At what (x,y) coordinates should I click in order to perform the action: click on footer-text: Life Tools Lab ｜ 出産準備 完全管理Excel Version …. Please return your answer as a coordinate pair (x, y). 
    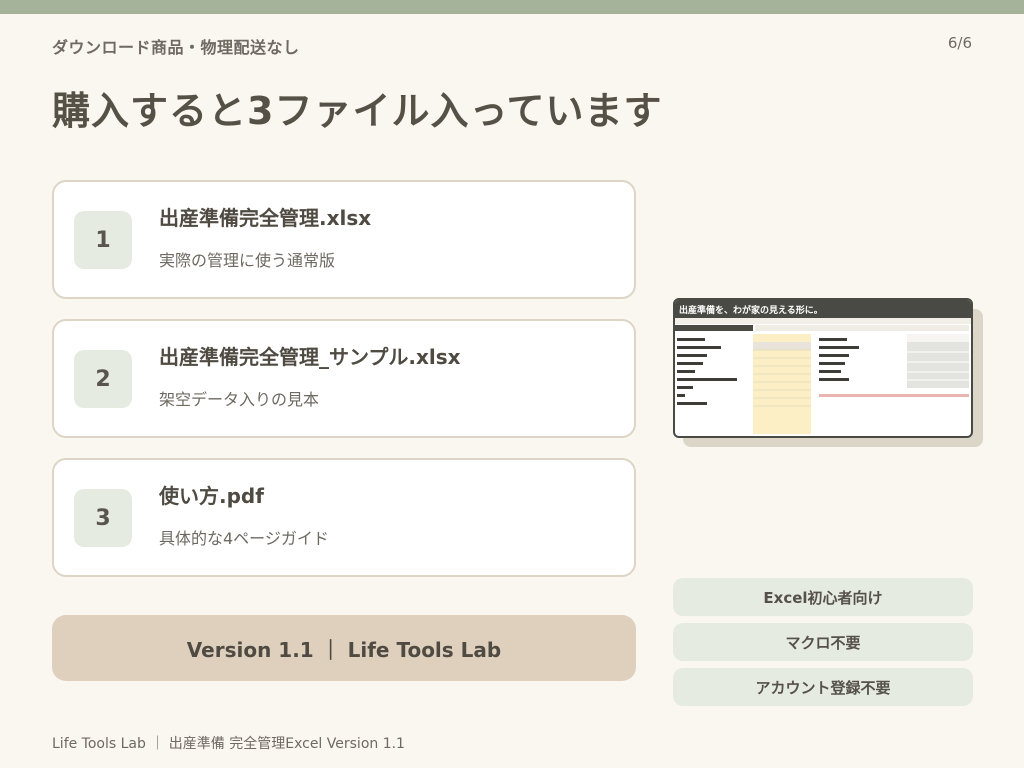
    Looking at the image, I should click on (228, 744).